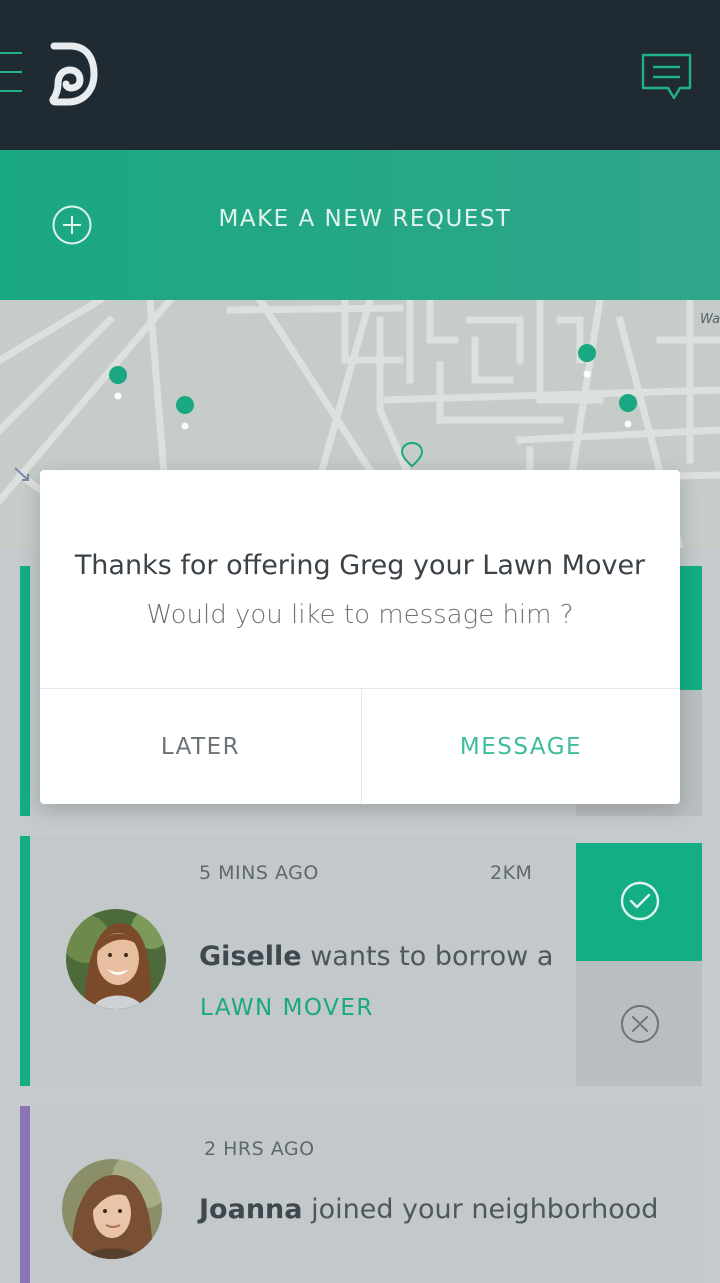 This screenshot has width=720, height=1283. What do you see at coordinates (200, 746) in the screenshot?
I see `later-button: LATER` at bounding box center [200, 746].